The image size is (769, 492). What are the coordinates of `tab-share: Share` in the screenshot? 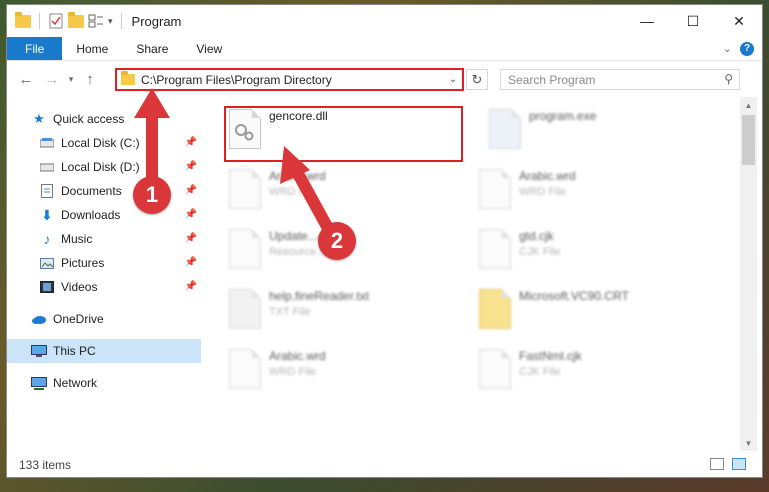 It's located at (152, 48).